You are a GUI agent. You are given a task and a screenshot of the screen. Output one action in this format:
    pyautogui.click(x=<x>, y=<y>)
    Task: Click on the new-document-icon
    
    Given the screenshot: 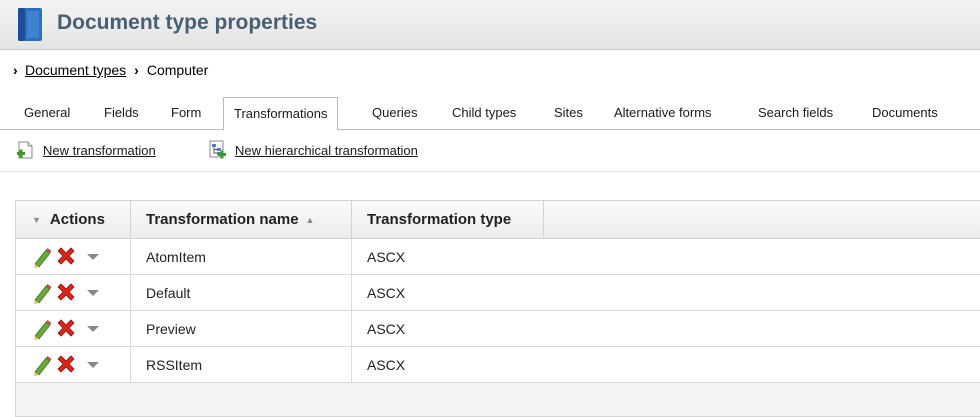 What is the action you would take?
    pyautogui.click(x=25, y=150)
    